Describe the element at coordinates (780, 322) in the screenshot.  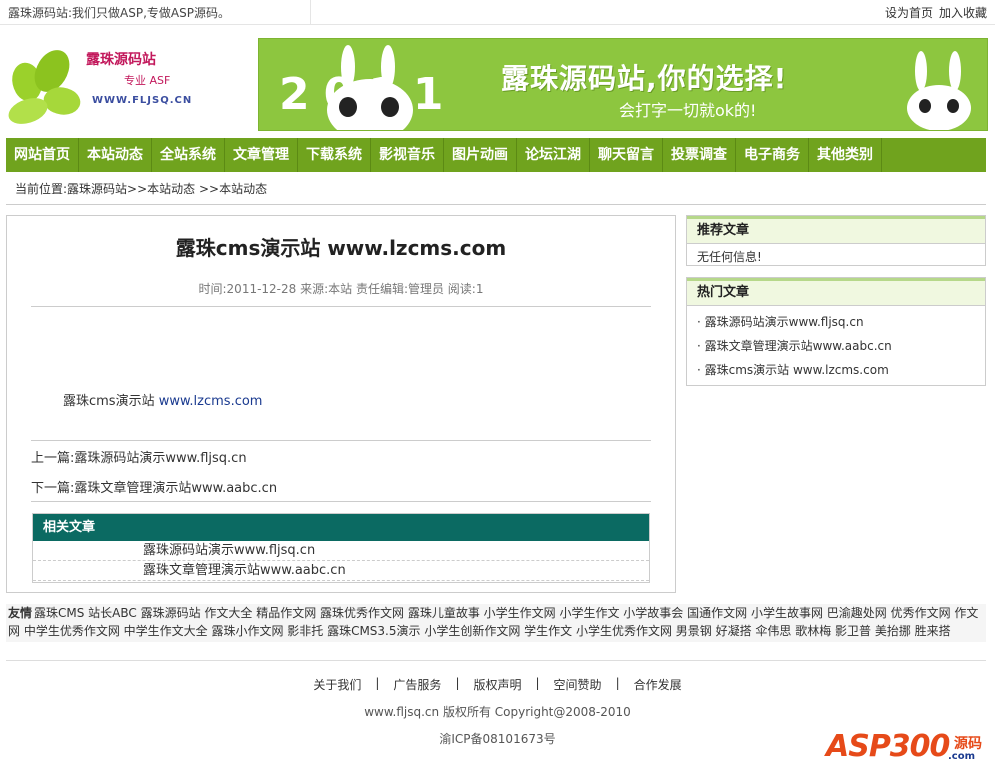
I see `hot-link: · 露珠源码站演示www.fljsq.cn` at that location.